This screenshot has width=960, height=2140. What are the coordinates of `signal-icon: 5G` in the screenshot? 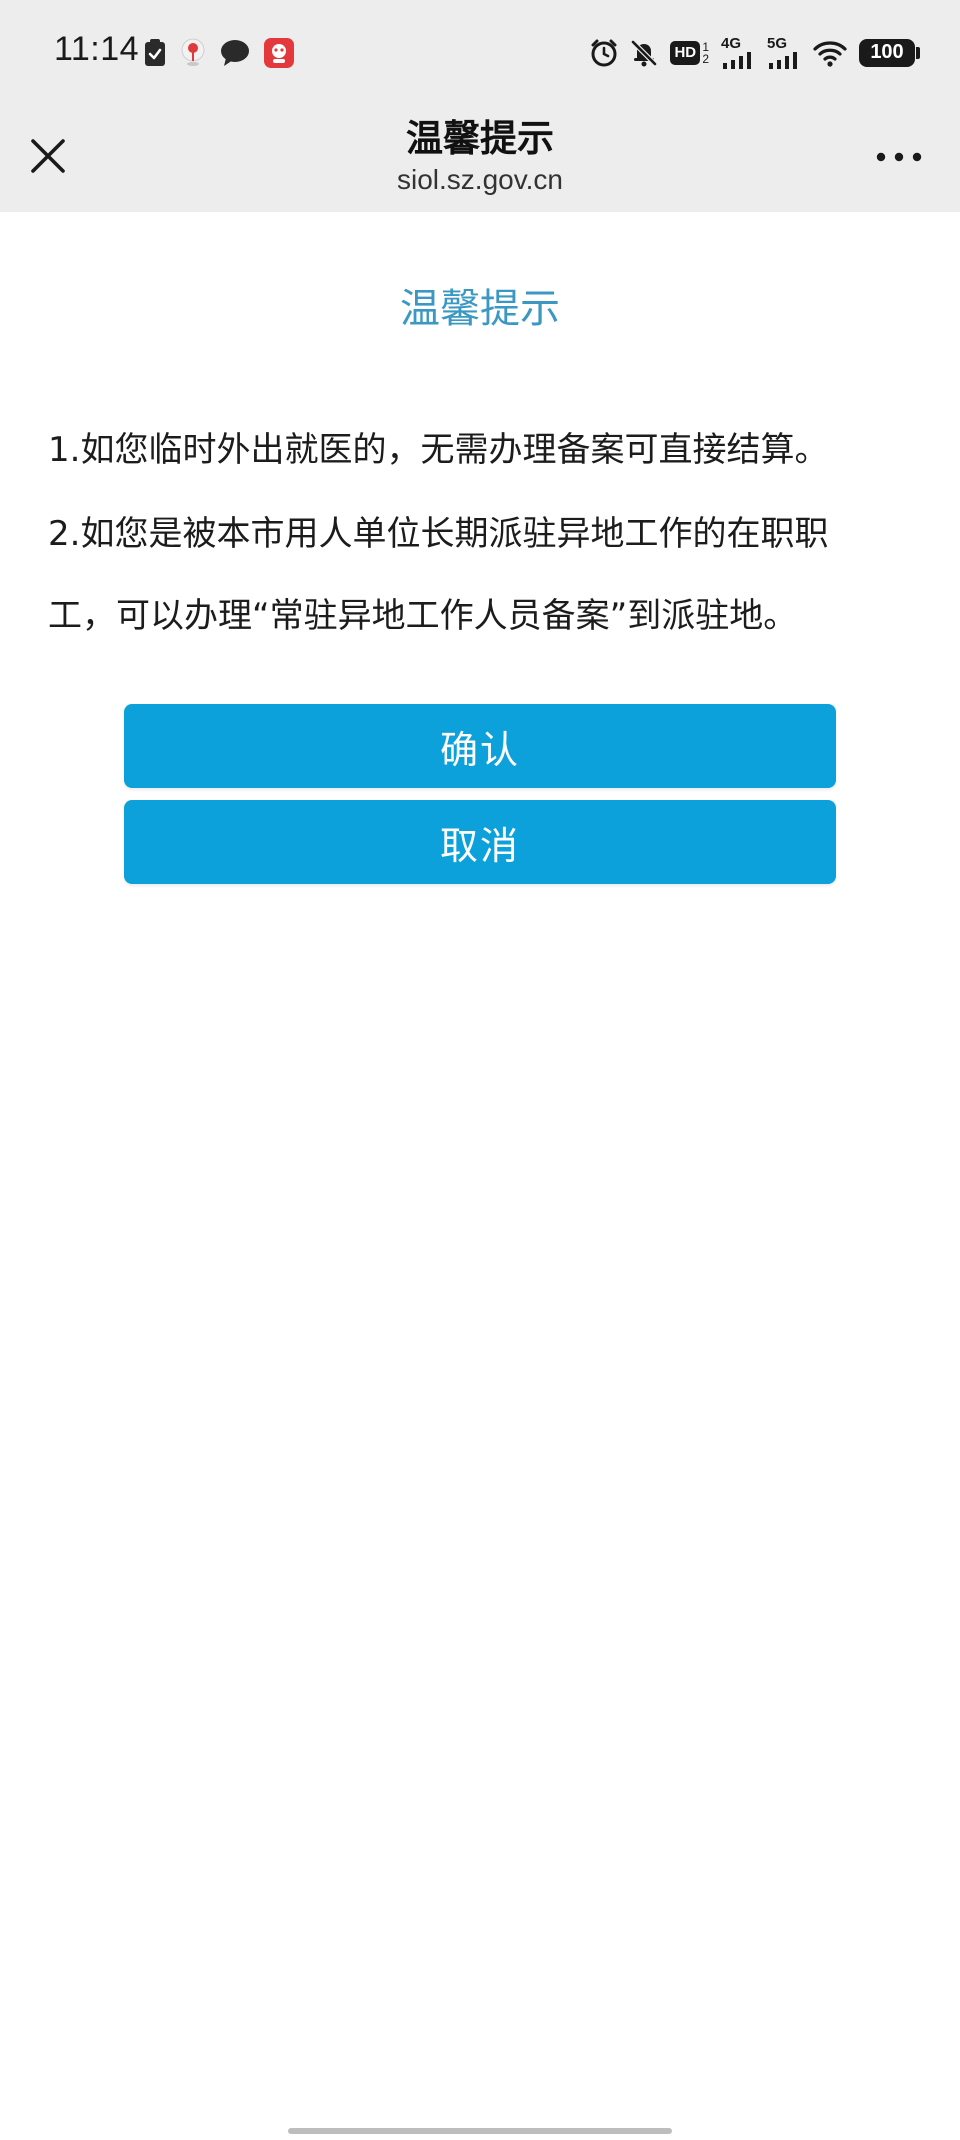 It's located at (784, 52).